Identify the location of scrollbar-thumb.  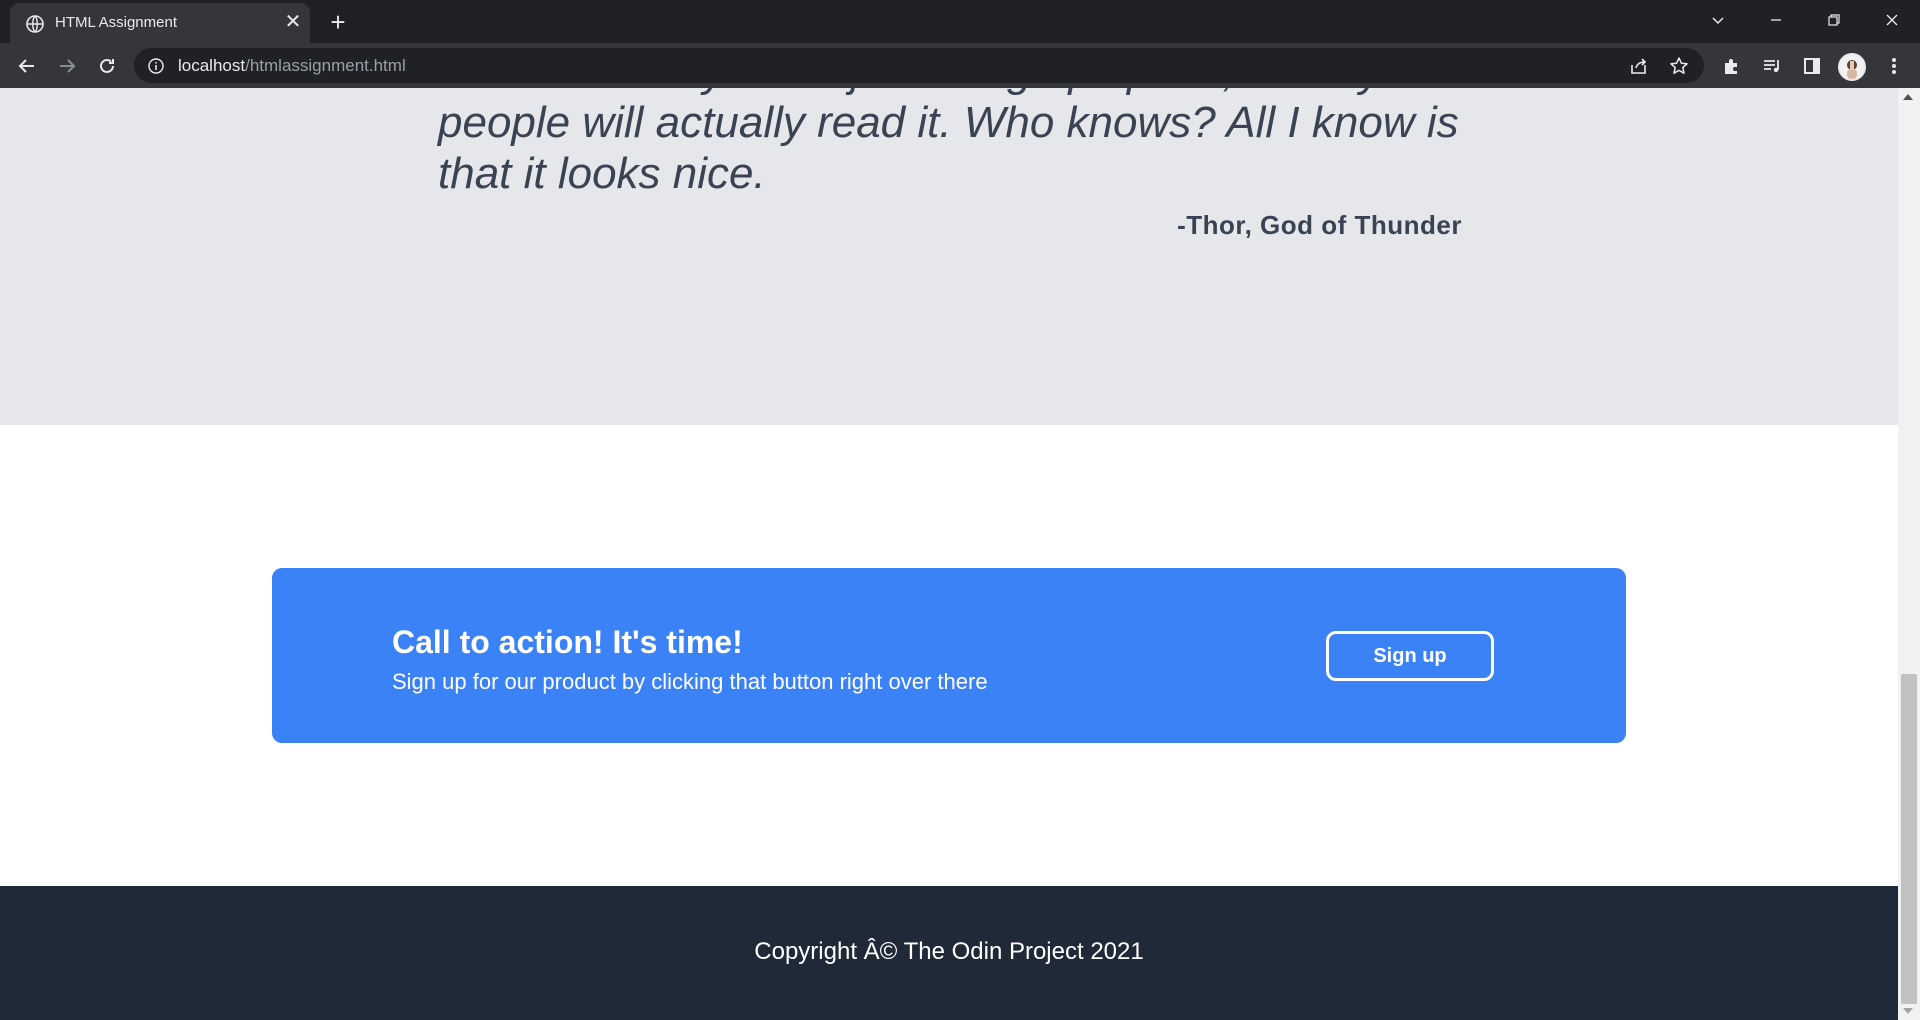
(1909, 839).